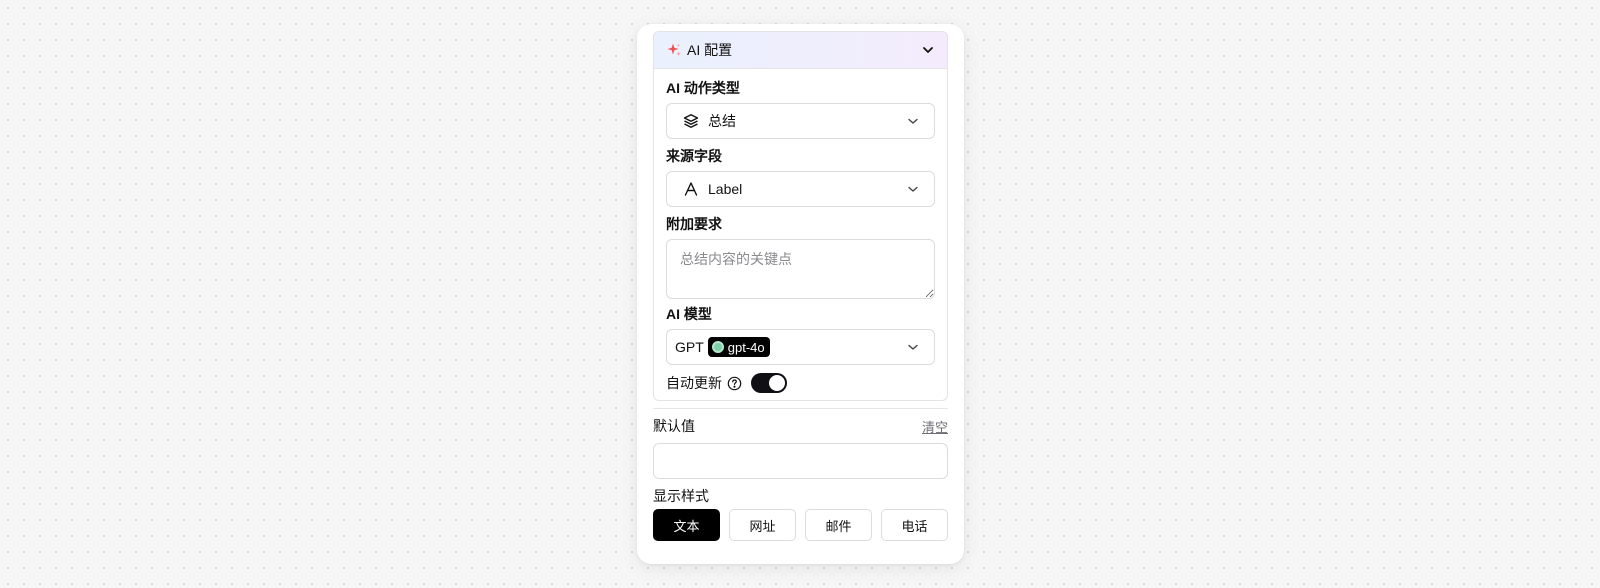 The image size is (1600, 588). I want to click on auto-update-row: 自动更新, so click(800, 383).